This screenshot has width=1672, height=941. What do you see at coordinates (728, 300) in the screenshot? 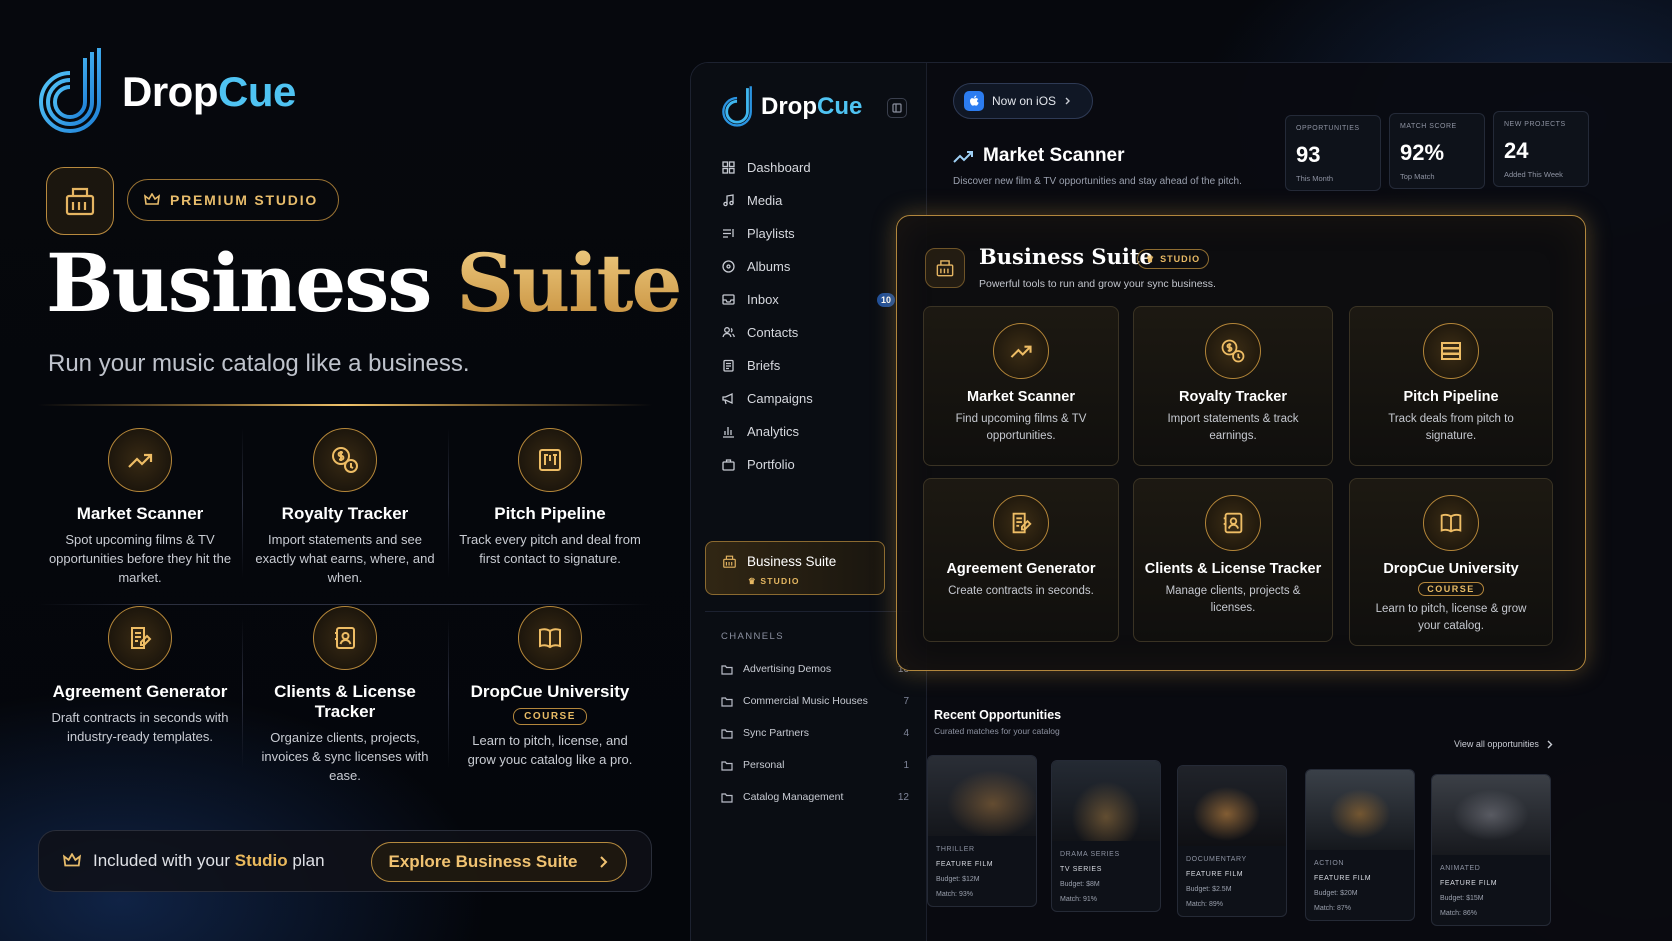
I see `inbox-icon` at bounding box center [728, 300].